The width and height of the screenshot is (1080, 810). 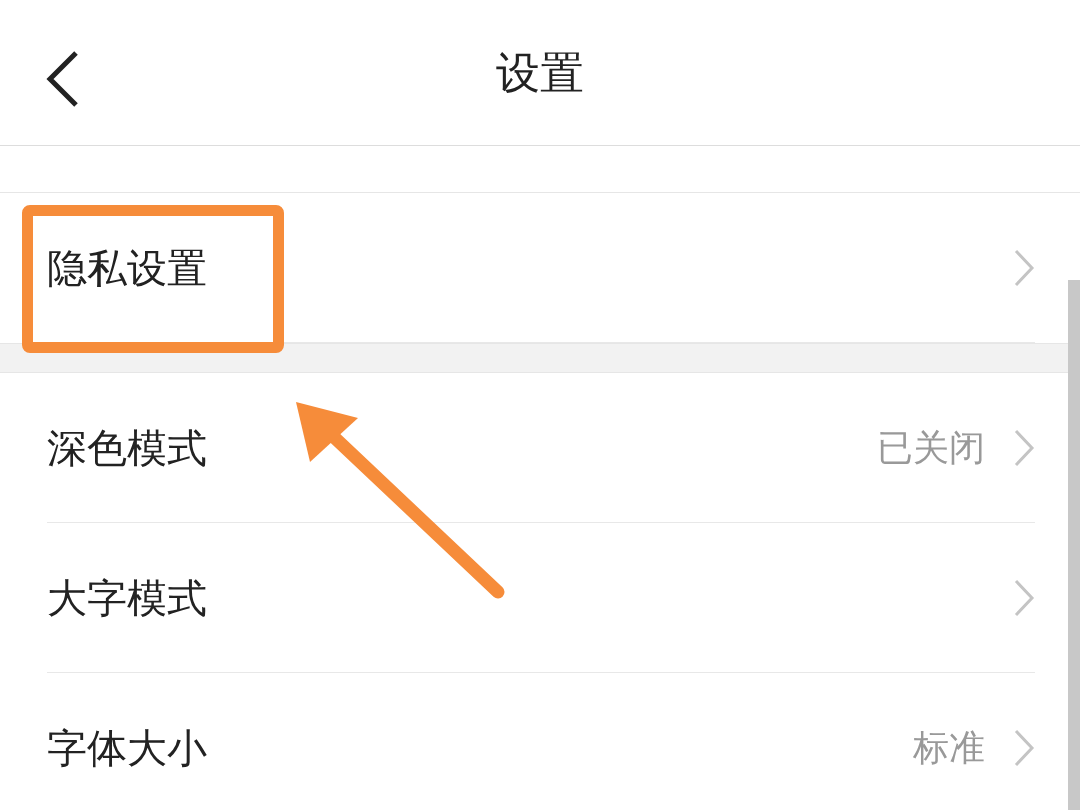 I want to click on row-label: 隐私设置, so click(x=127, y=268).